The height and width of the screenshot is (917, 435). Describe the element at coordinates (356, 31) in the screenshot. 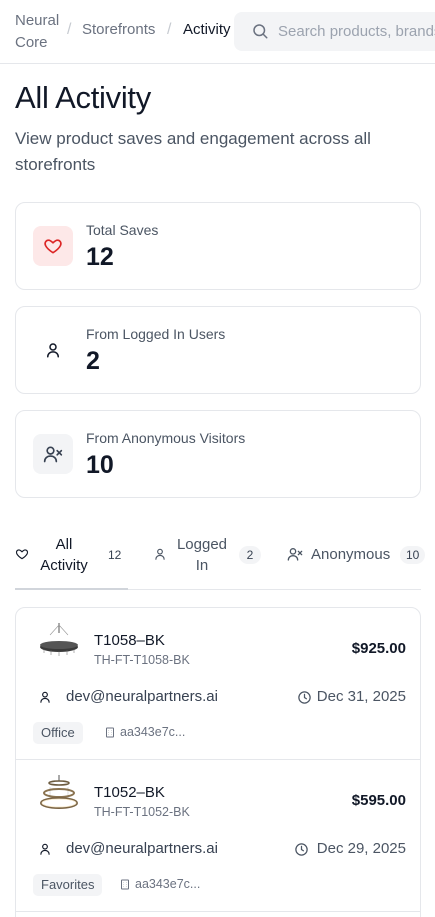

I see `search-input` at that location.